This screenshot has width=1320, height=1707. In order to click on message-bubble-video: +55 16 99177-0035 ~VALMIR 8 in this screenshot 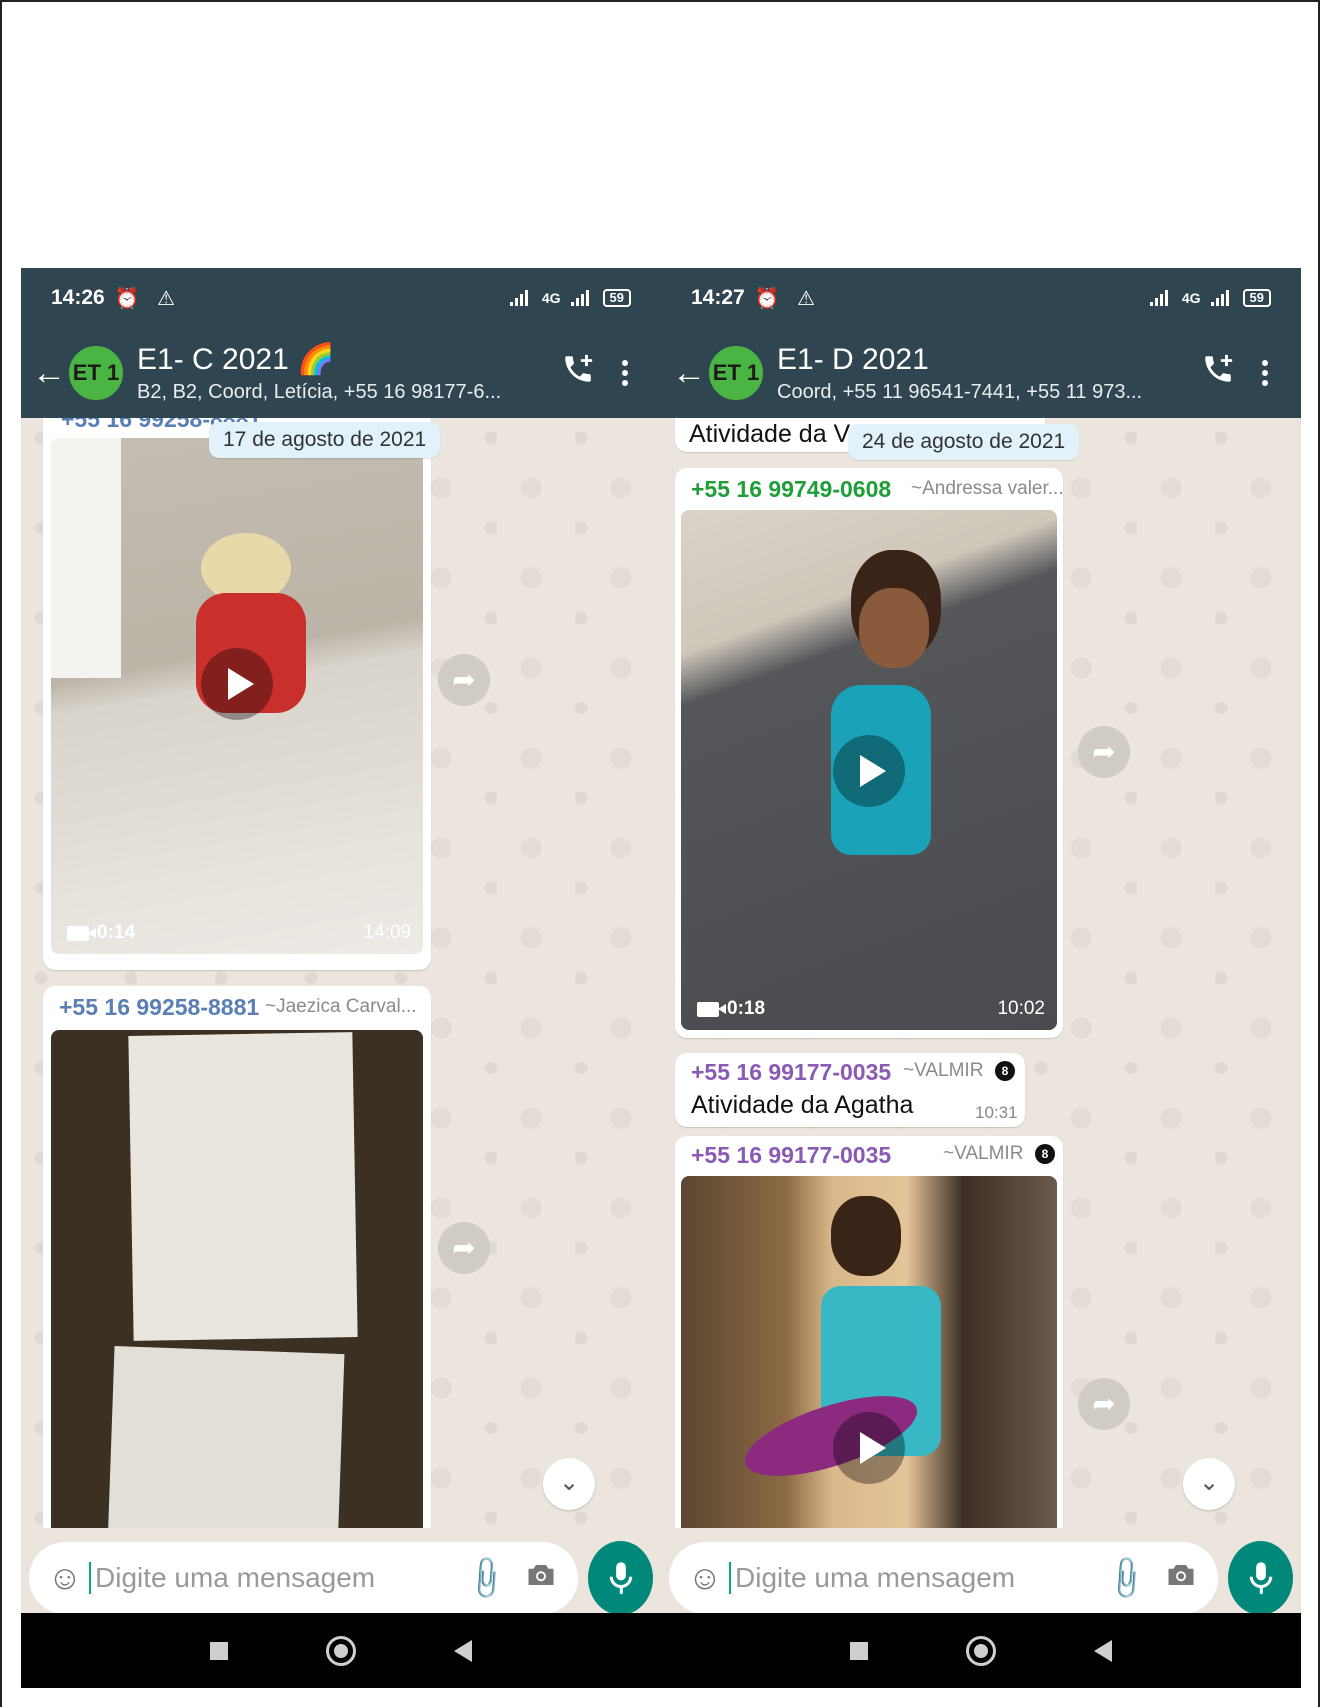, I will do `click(869, 1332)`.